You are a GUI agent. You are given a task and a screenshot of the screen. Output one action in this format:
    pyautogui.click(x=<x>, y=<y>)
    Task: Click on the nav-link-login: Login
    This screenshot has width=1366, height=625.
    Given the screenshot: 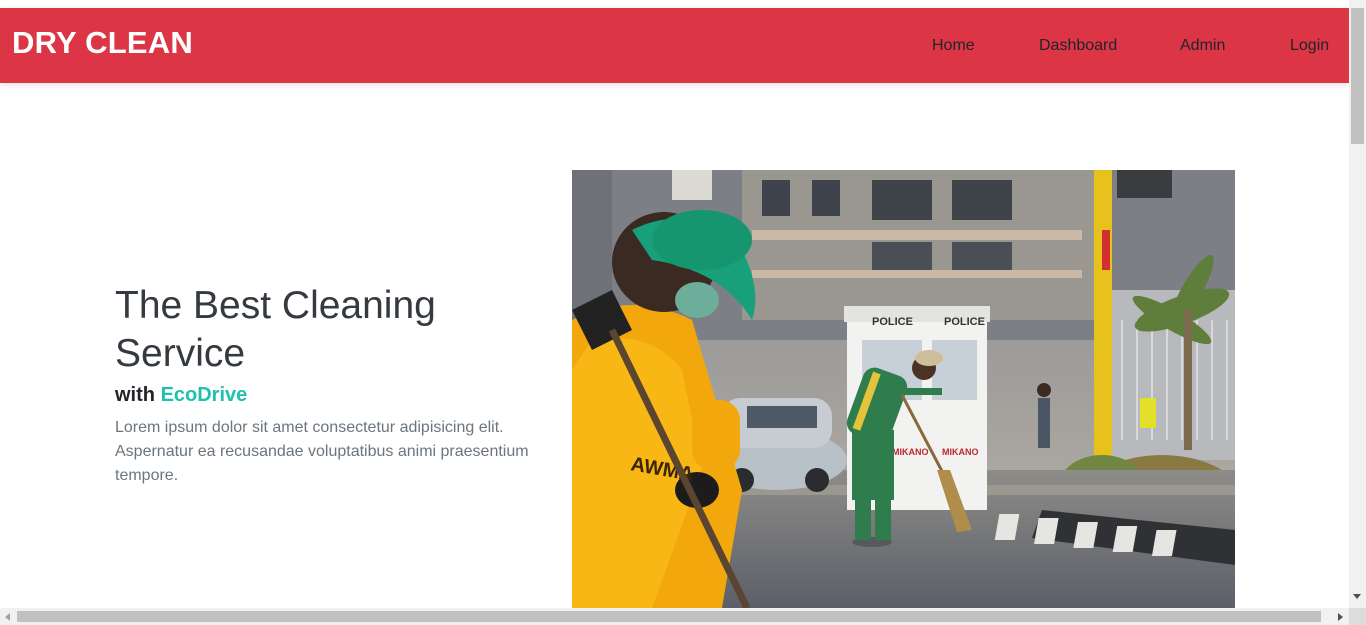 What is the action you would take?
    pyautogui.click(x=1309, y=46)
    